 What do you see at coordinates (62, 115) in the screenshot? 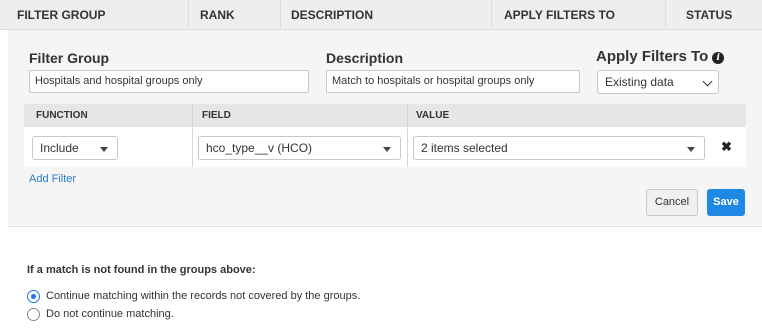
I see `filter-table-header-function: FUNCTION` at bounding box center [62, 115].